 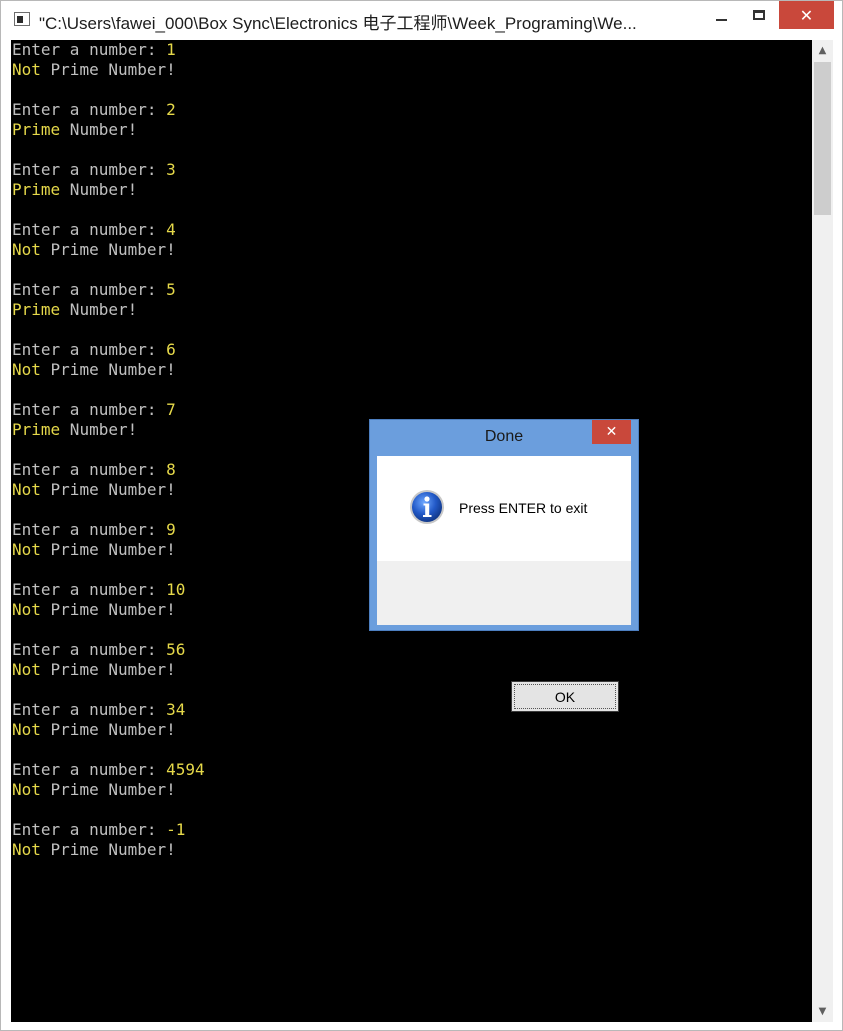 What do you see at coordinates (171, 49) in the screenshot?
I see `console-highlight-text: 1` at bounding box center [171, 49].